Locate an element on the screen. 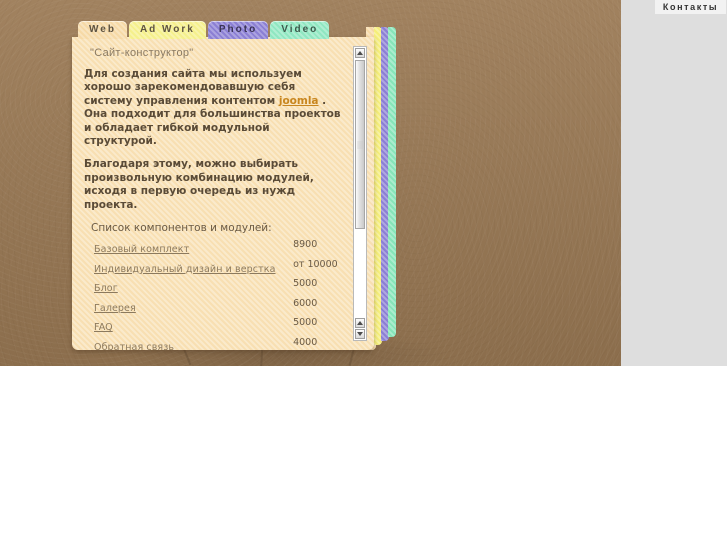 The image size is (727, 545). scroll-down-button is located at coordinates (360, 334).